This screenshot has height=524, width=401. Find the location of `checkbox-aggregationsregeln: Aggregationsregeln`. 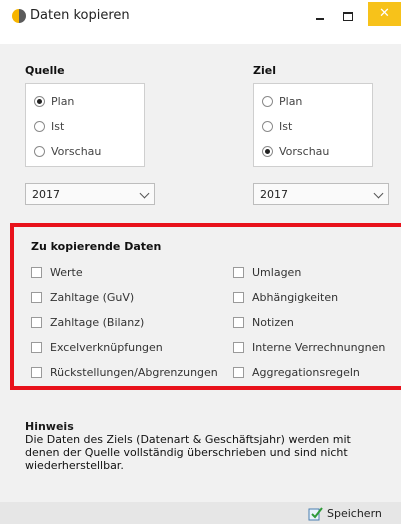

checkbox-aggregationsregeln: Aggregationsregeln is located at coordinates (296, 372).